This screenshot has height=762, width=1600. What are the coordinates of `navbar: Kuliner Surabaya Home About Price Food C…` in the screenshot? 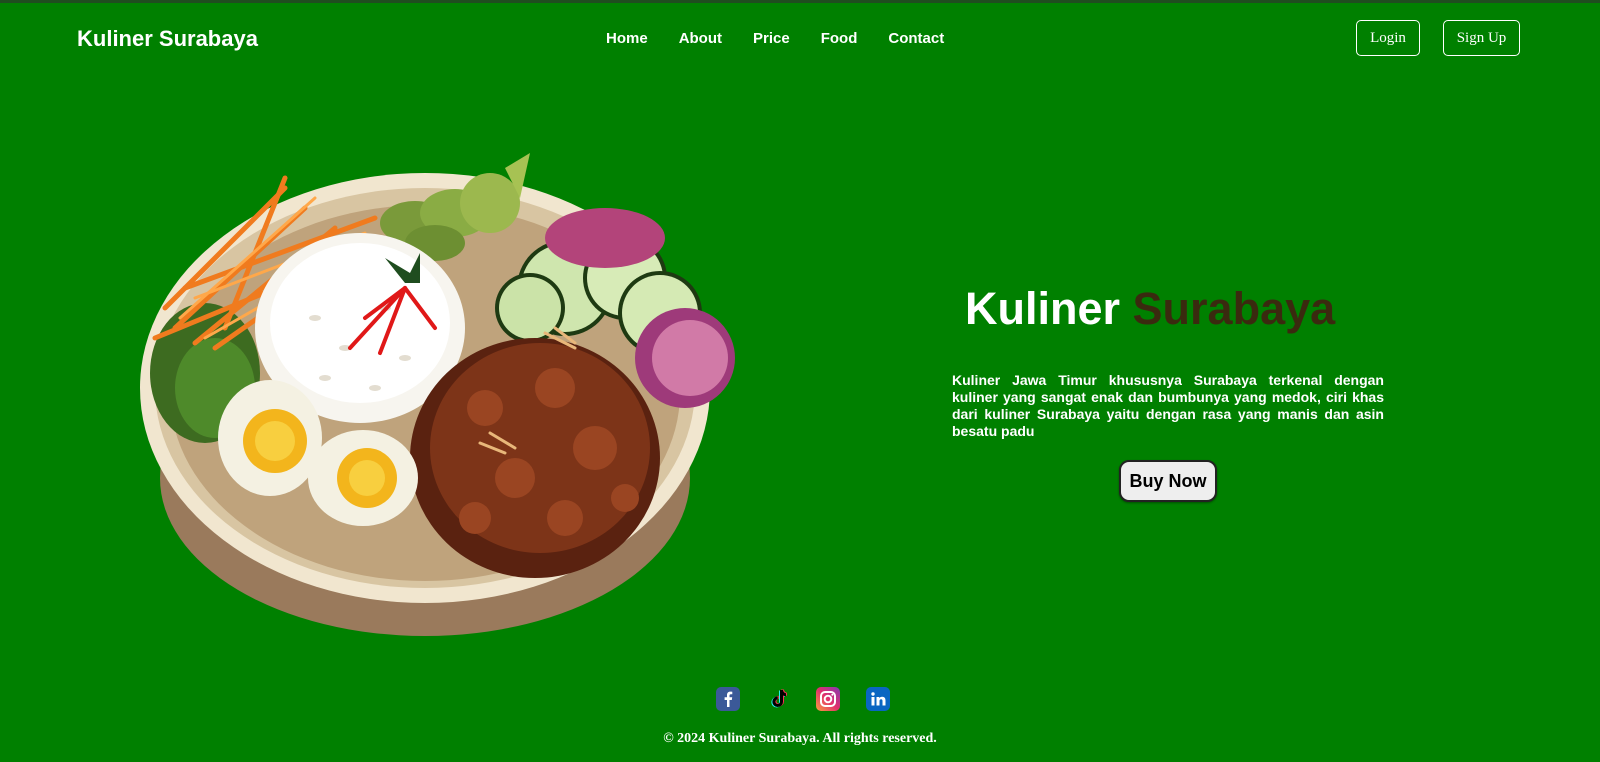 It's located at (800, 40).